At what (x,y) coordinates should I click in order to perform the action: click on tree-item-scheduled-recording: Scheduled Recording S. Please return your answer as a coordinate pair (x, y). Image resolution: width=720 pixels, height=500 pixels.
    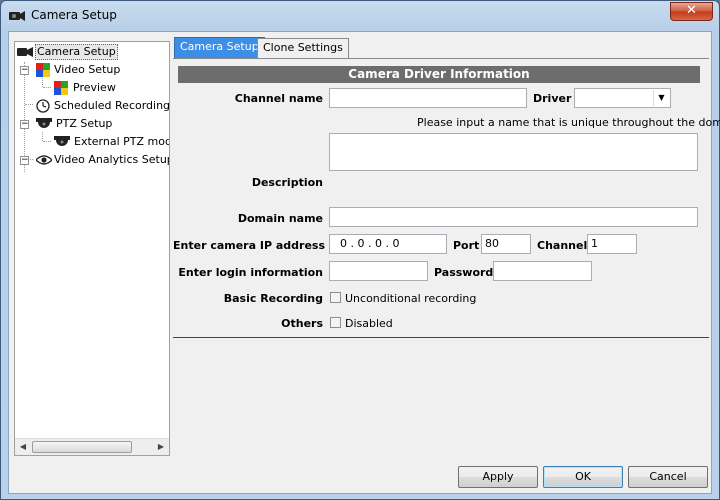
    Looking at the image, I should click on (92, 106).